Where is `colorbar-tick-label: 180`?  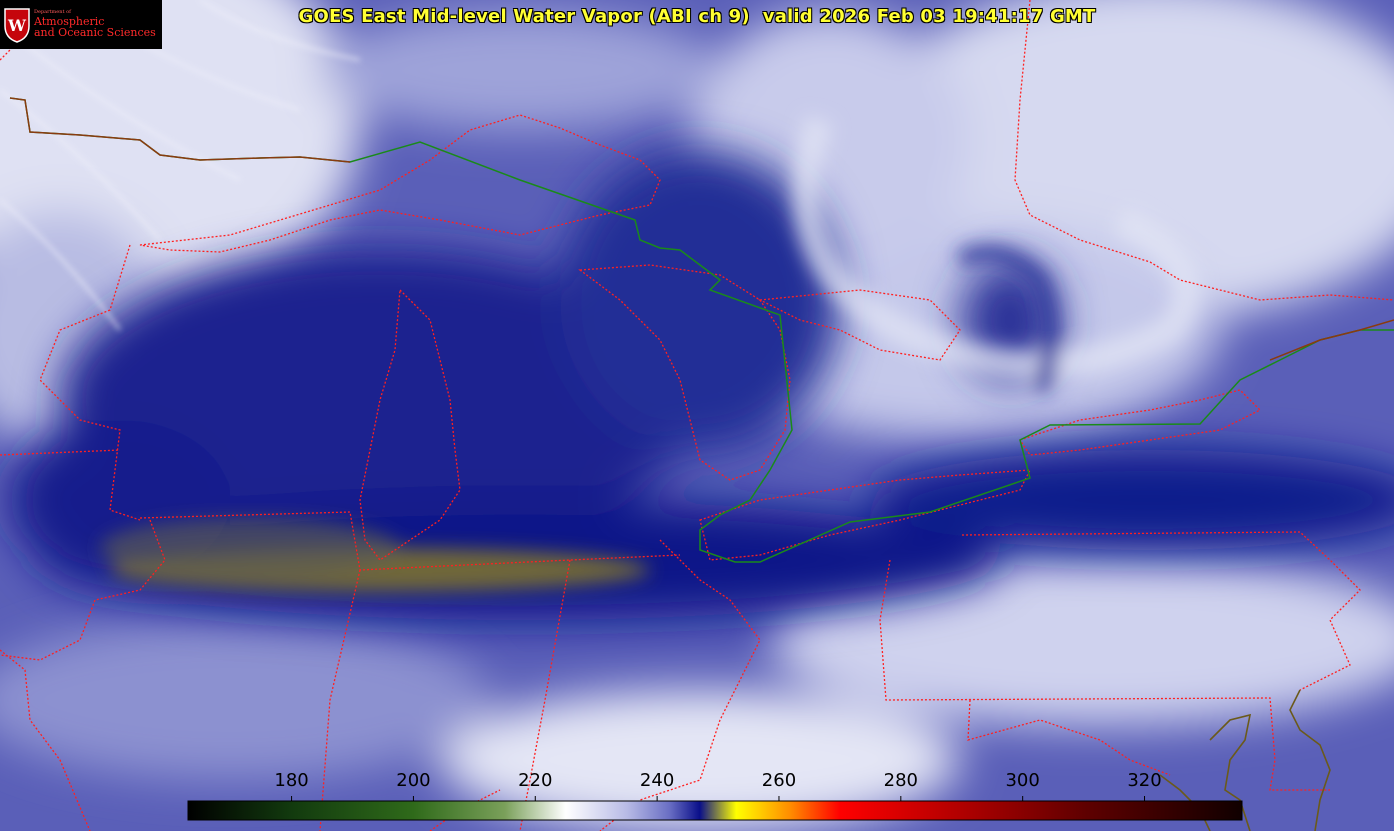
colorbar-tick-label: 180 is located at coordinates (291, 780).